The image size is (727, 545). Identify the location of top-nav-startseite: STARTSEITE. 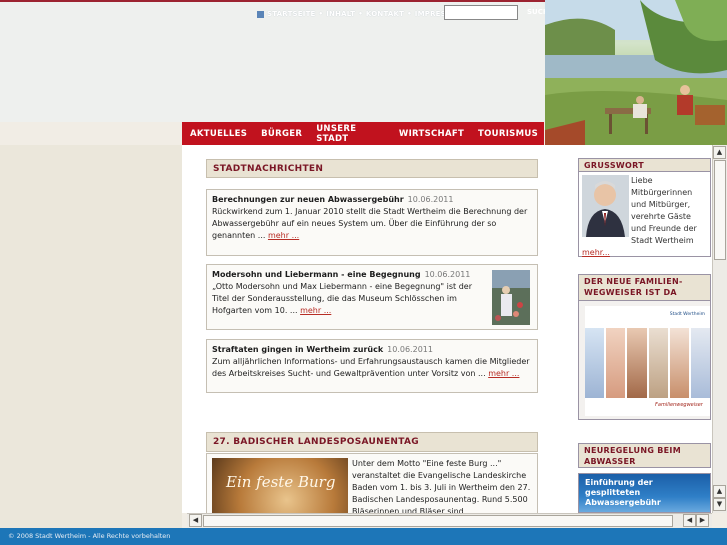
(291, 14).